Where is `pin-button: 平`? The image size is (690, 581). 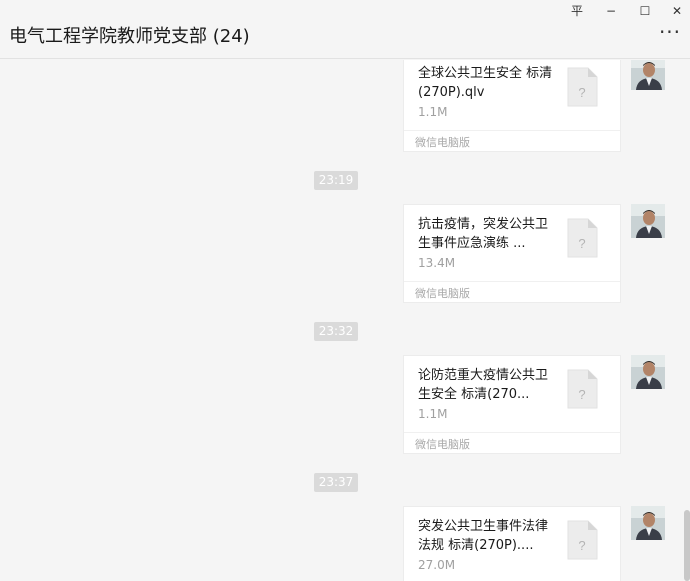
pin-button: 平 is located at coordinates (577, 11).